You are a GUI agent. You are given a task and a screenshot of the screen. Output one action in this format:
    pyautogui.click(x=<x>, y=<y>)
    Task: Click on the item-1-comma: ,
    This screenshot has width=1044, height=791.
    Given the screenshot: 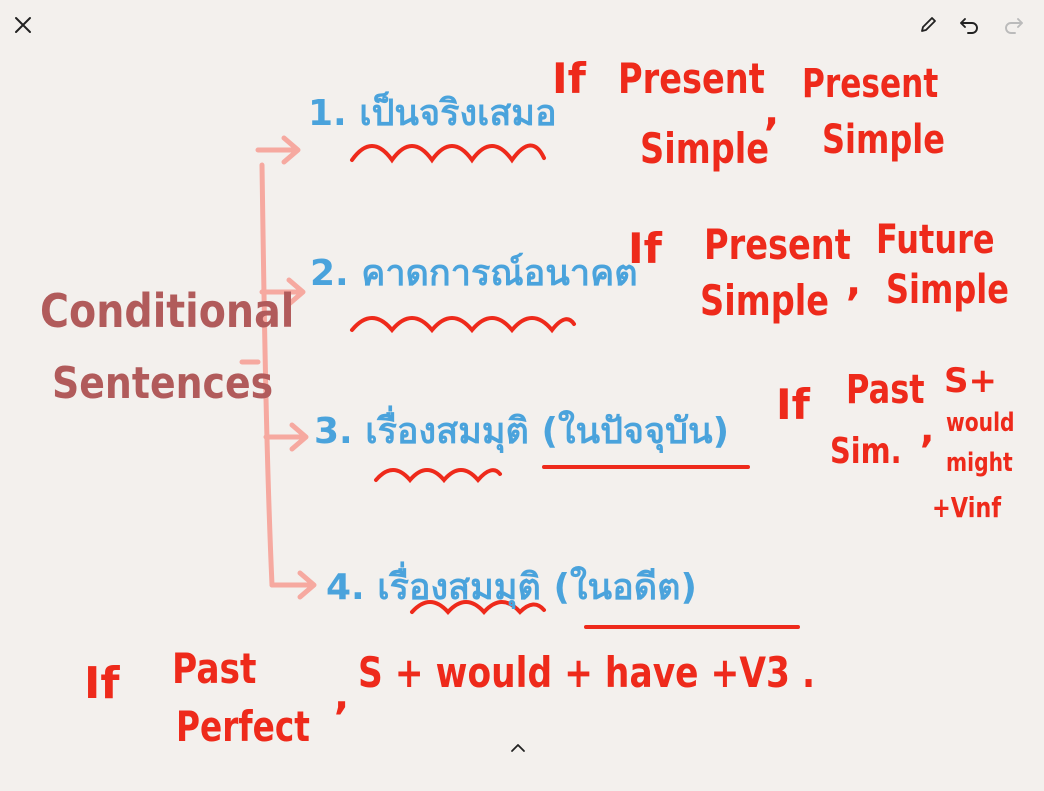 What is the action you would take?
    pyautogui.click(x=772, y=112)
    